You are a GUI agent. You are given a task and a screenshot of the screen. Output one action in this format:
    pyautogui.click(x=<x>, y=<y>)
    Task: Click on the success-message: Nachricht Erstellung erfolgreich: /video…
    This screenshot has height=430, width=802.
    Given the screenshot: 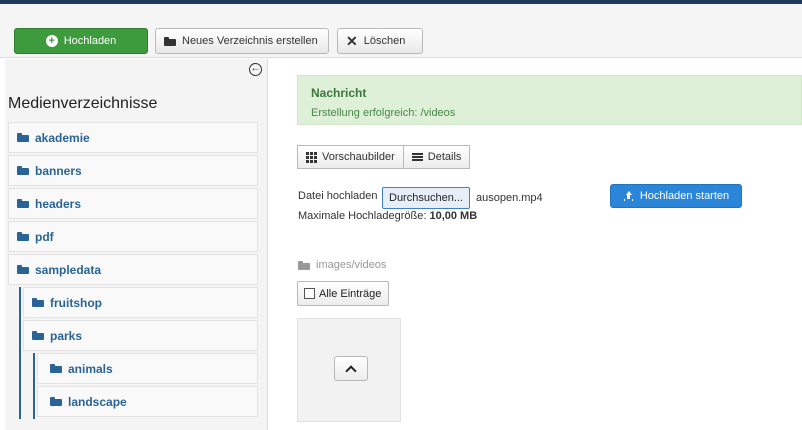 What is the action you would take?
    pyautogui.click(x=549, y=100)
    